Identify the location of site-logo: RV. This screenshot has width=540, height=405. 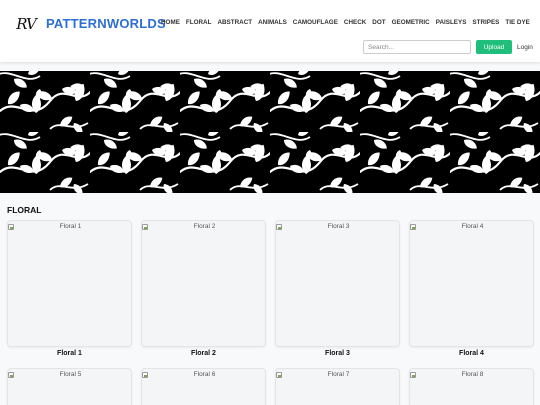
(26, 24).